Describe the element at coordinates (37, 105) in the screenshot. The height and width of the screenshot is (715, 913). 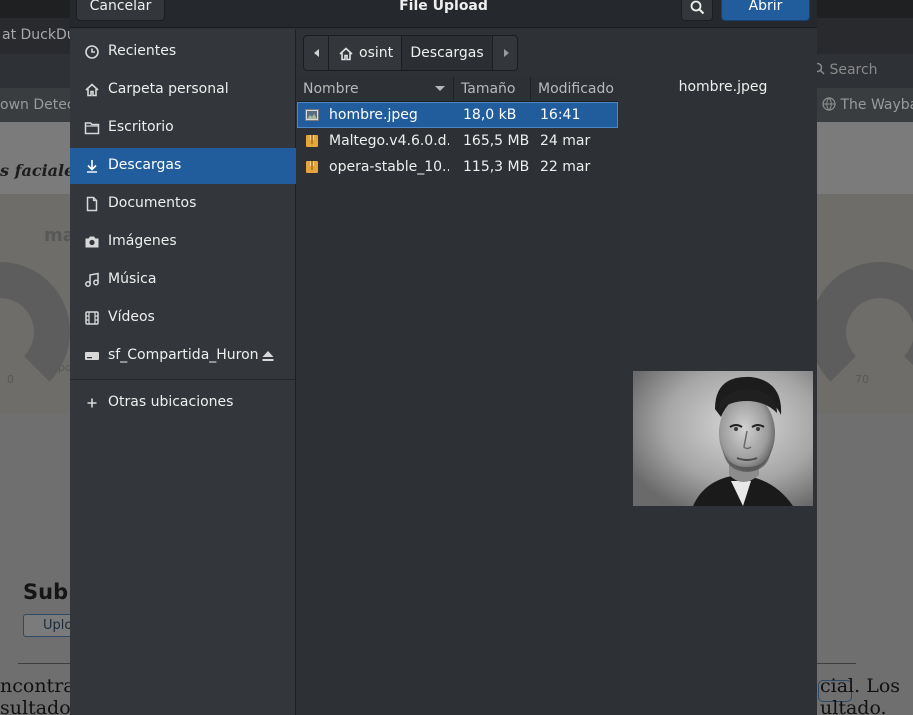
I see `bookmark-left: own Detec` at that location.